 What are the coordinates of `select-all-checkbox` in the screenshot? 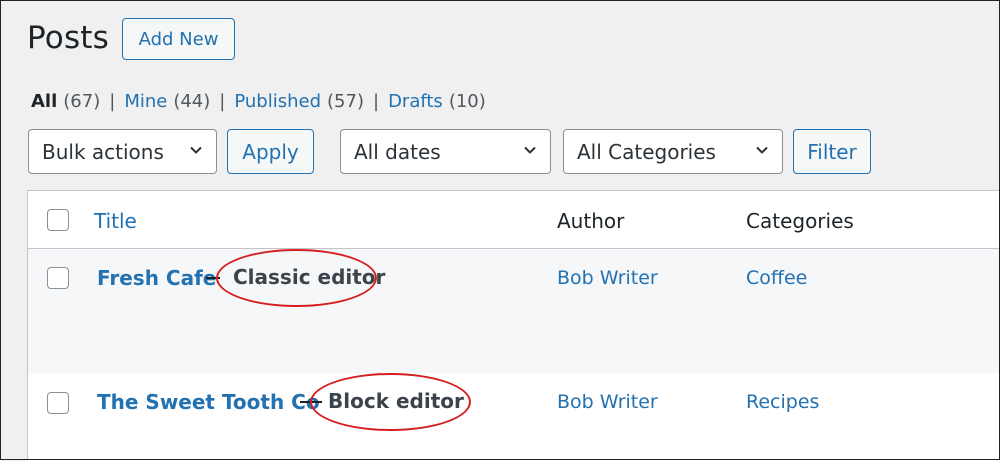 It's located at (58, 220).